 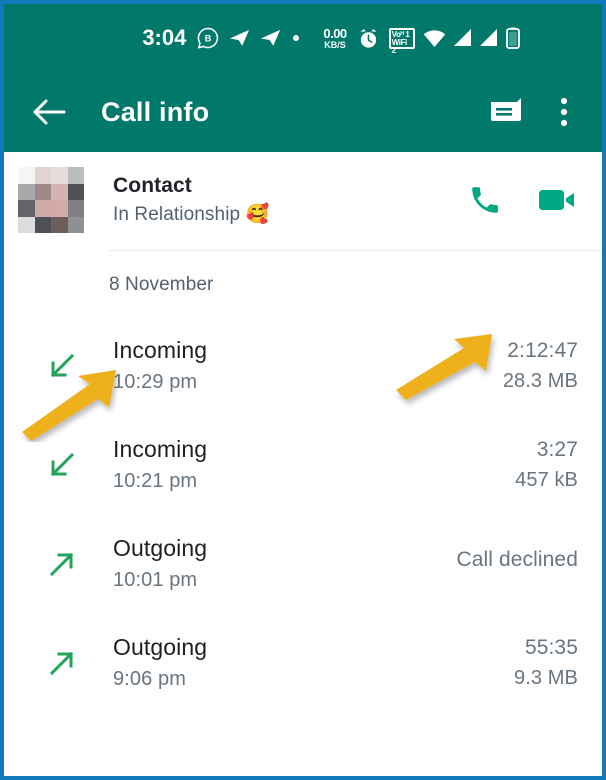 What do you see at coordinates (557, 449) in the screenshot?
I see `call-duration: 3:27` at bounding box center [557, 449].